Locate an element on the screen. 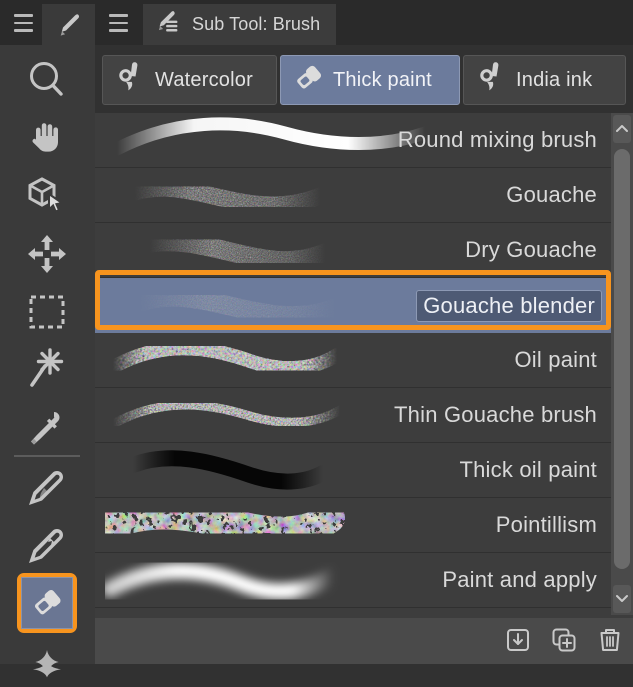 The width and height of the screenshot is (633, 687). watercolor-brush-icon is located at coordinates (131, 80).